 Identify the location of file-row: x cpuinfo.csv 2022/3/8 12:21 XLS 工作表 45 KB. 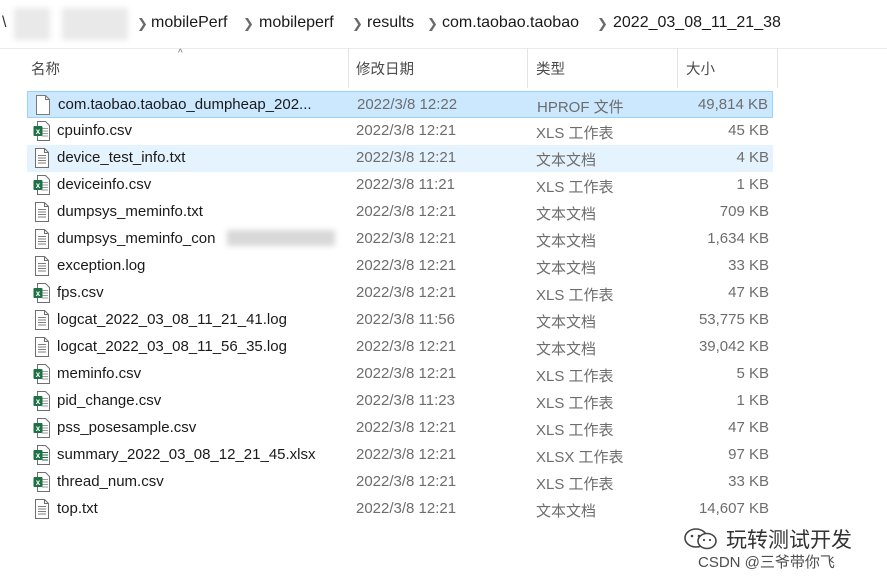
(400, 131).